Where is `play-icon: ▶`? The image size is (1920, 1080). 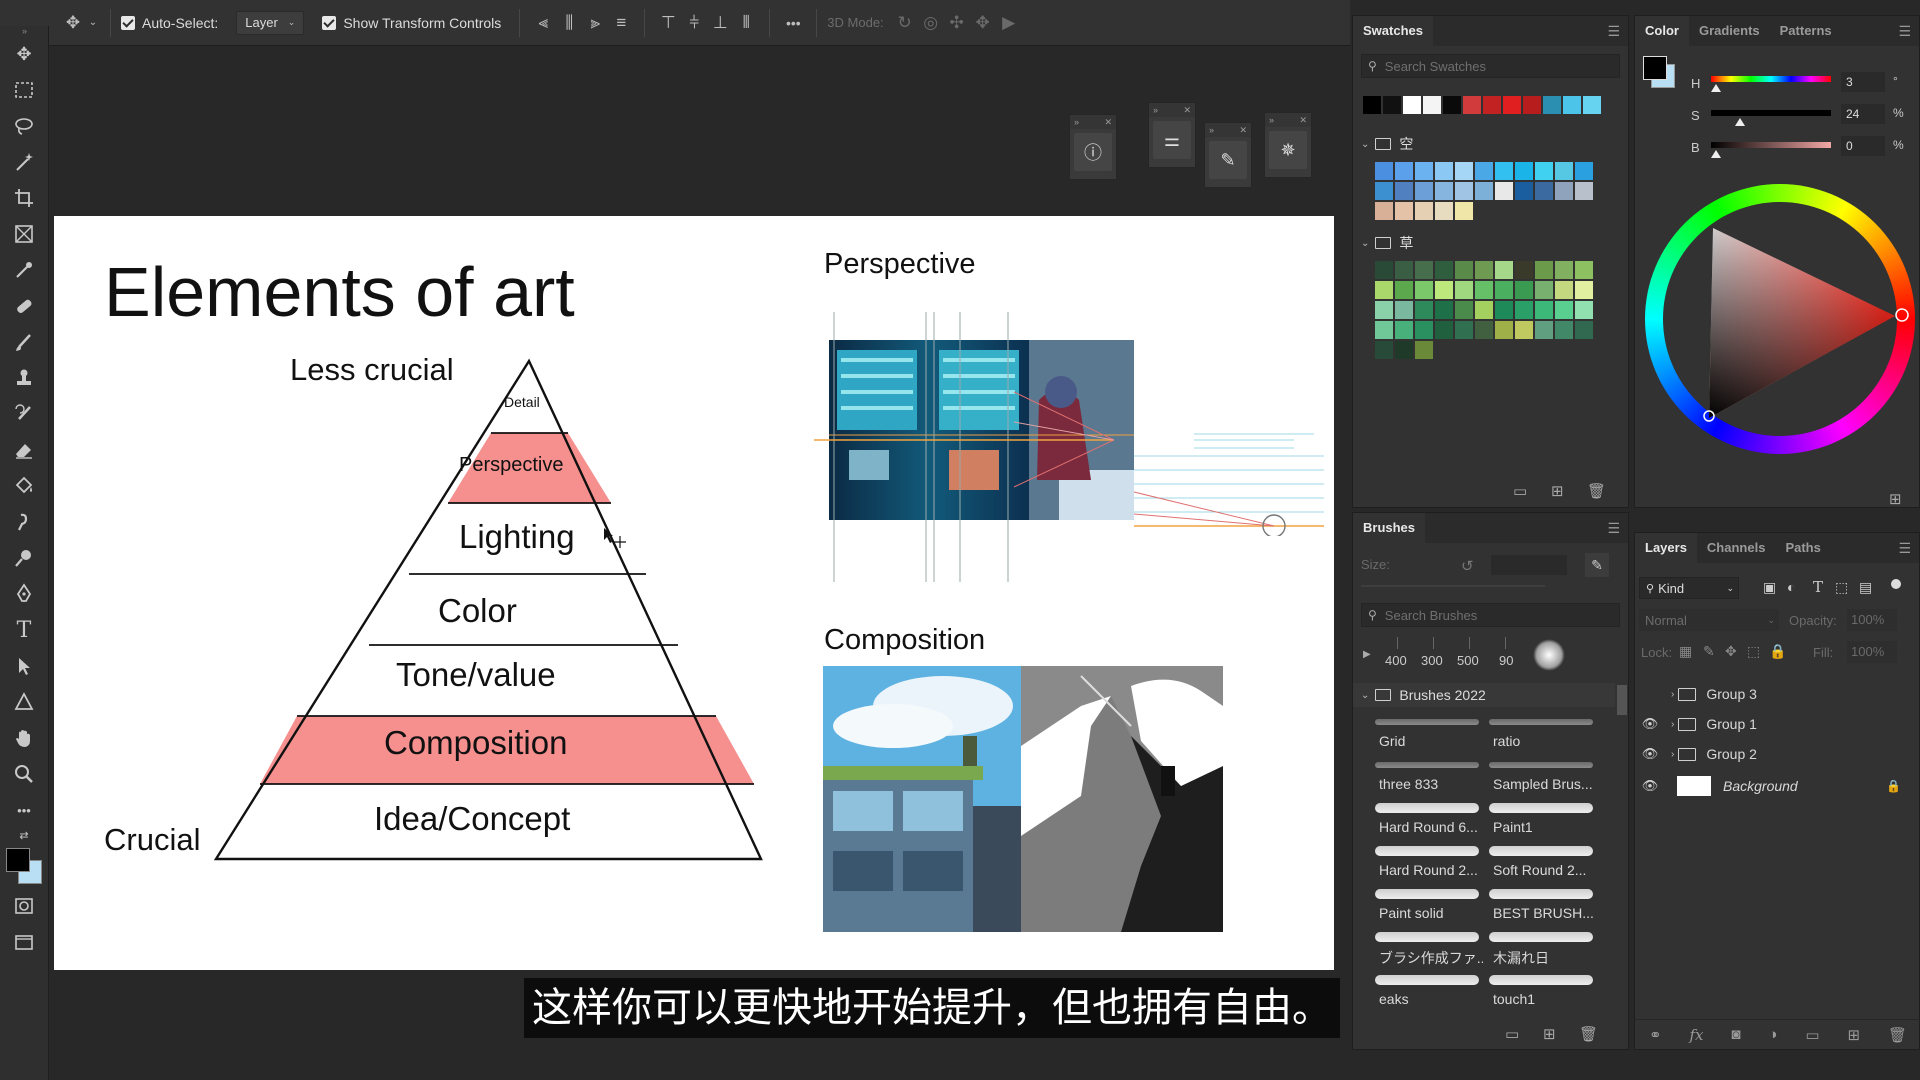
play-icon: ▶ is located at coordinates (1367, 654).